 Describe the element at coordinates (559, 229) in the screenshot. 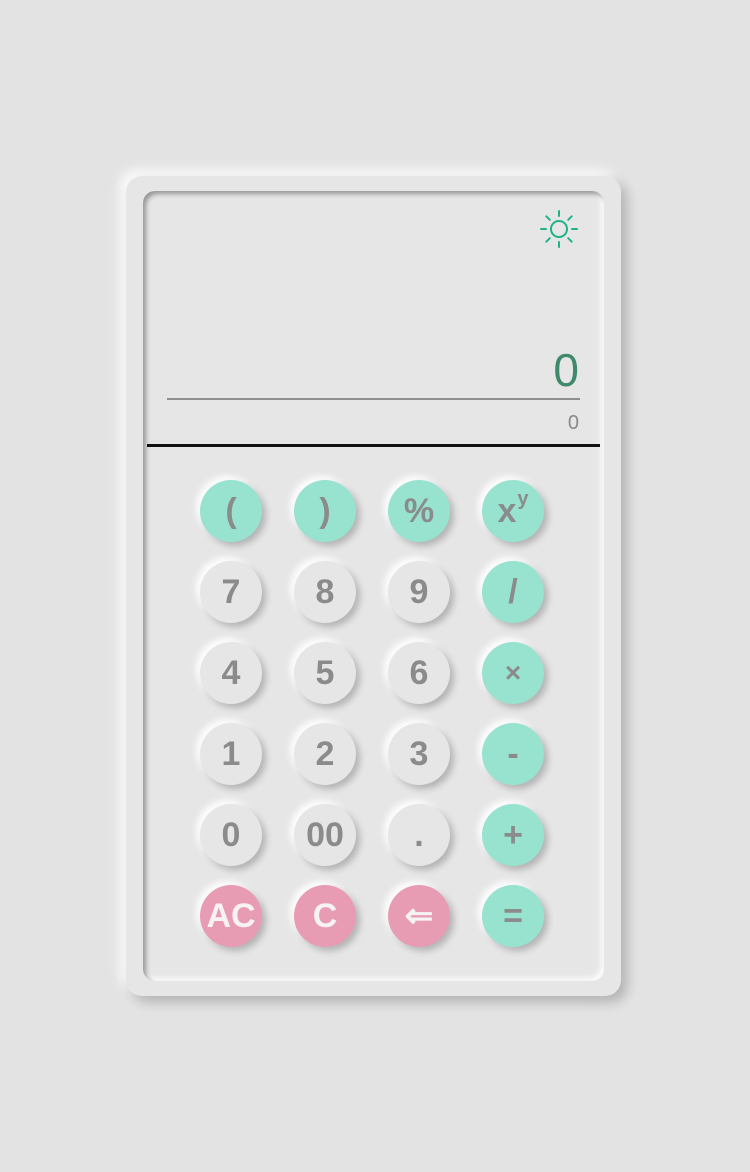

I see `sun-icon` at that location.